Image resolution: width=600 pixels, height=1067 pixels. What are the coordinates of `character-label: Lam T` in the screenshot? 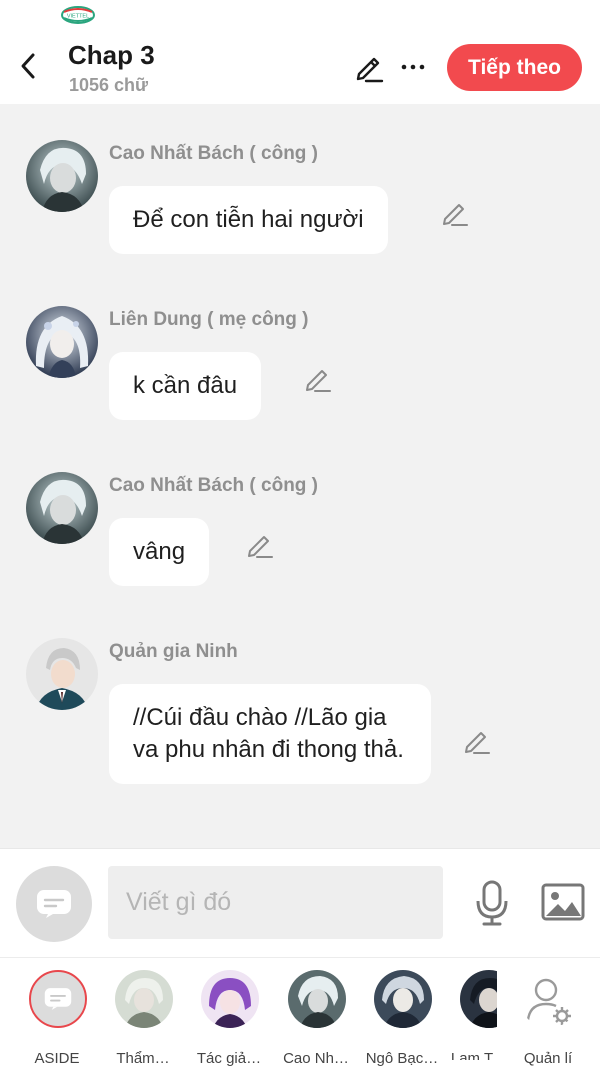 It's located at (472, 1055).